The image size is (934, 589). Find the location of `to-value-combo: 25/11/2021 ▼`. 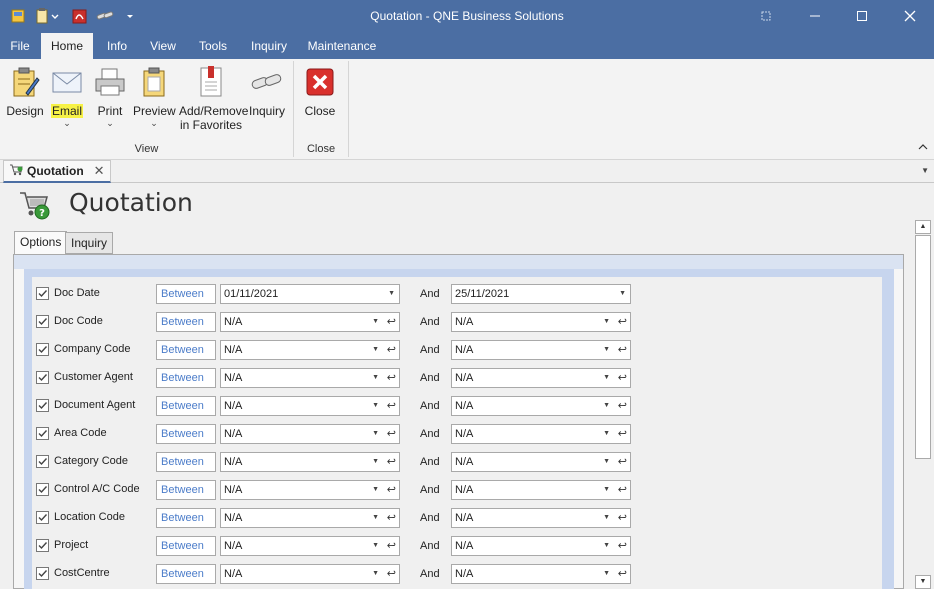

to-value-combo: 25/11/2021 ▼ is located at coordinates (541, 294).